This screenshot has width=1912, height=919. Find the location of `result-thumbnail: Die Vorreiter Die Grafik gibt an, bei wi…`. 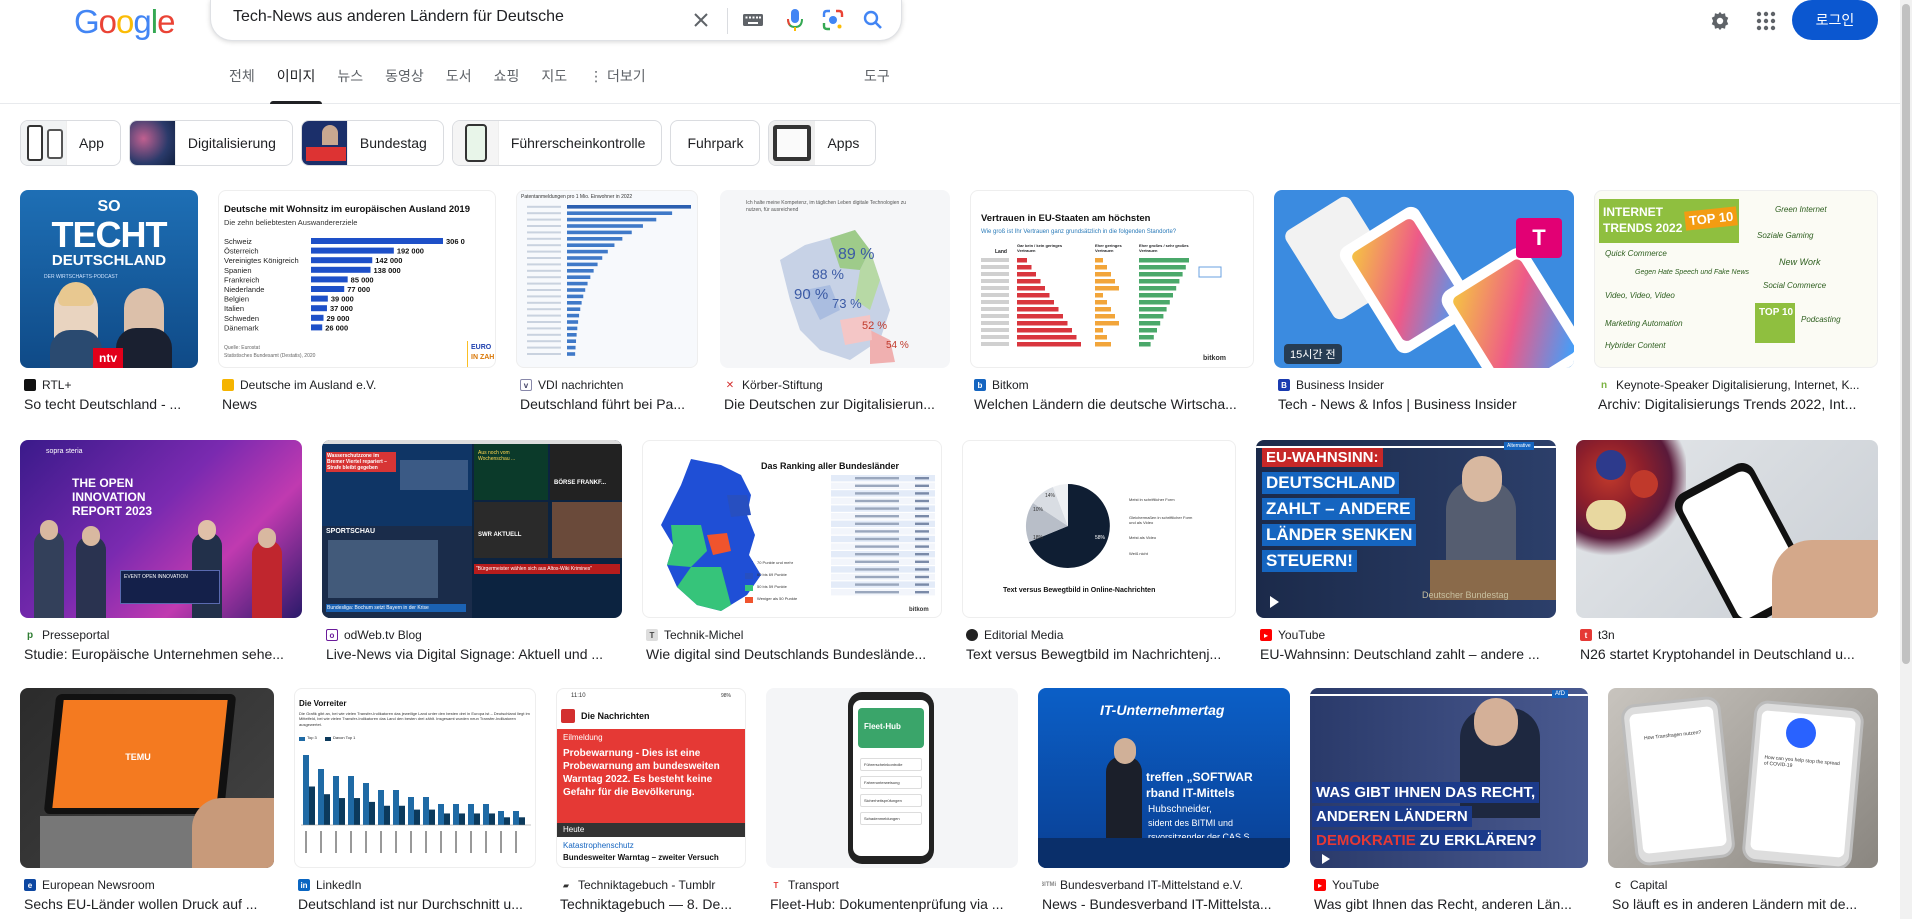

result-thumbnail: Die Vorreiter Die Grafik gibt an, bei wi… is located at coordinates (415, 778).